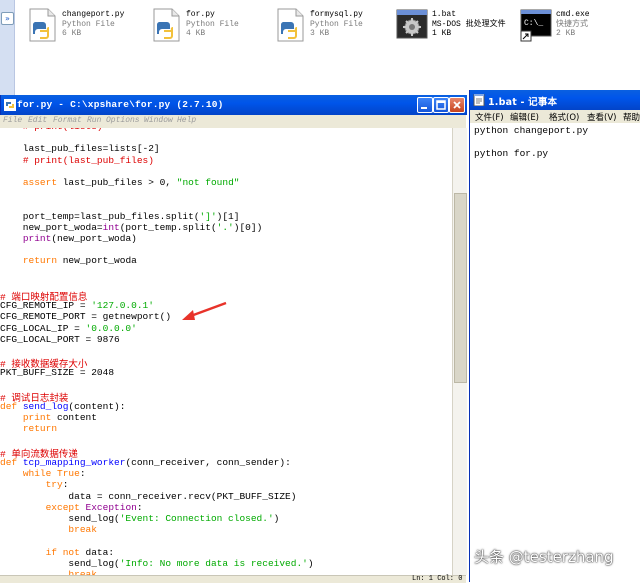  I want to click on maximize-button, so click(441, 105).